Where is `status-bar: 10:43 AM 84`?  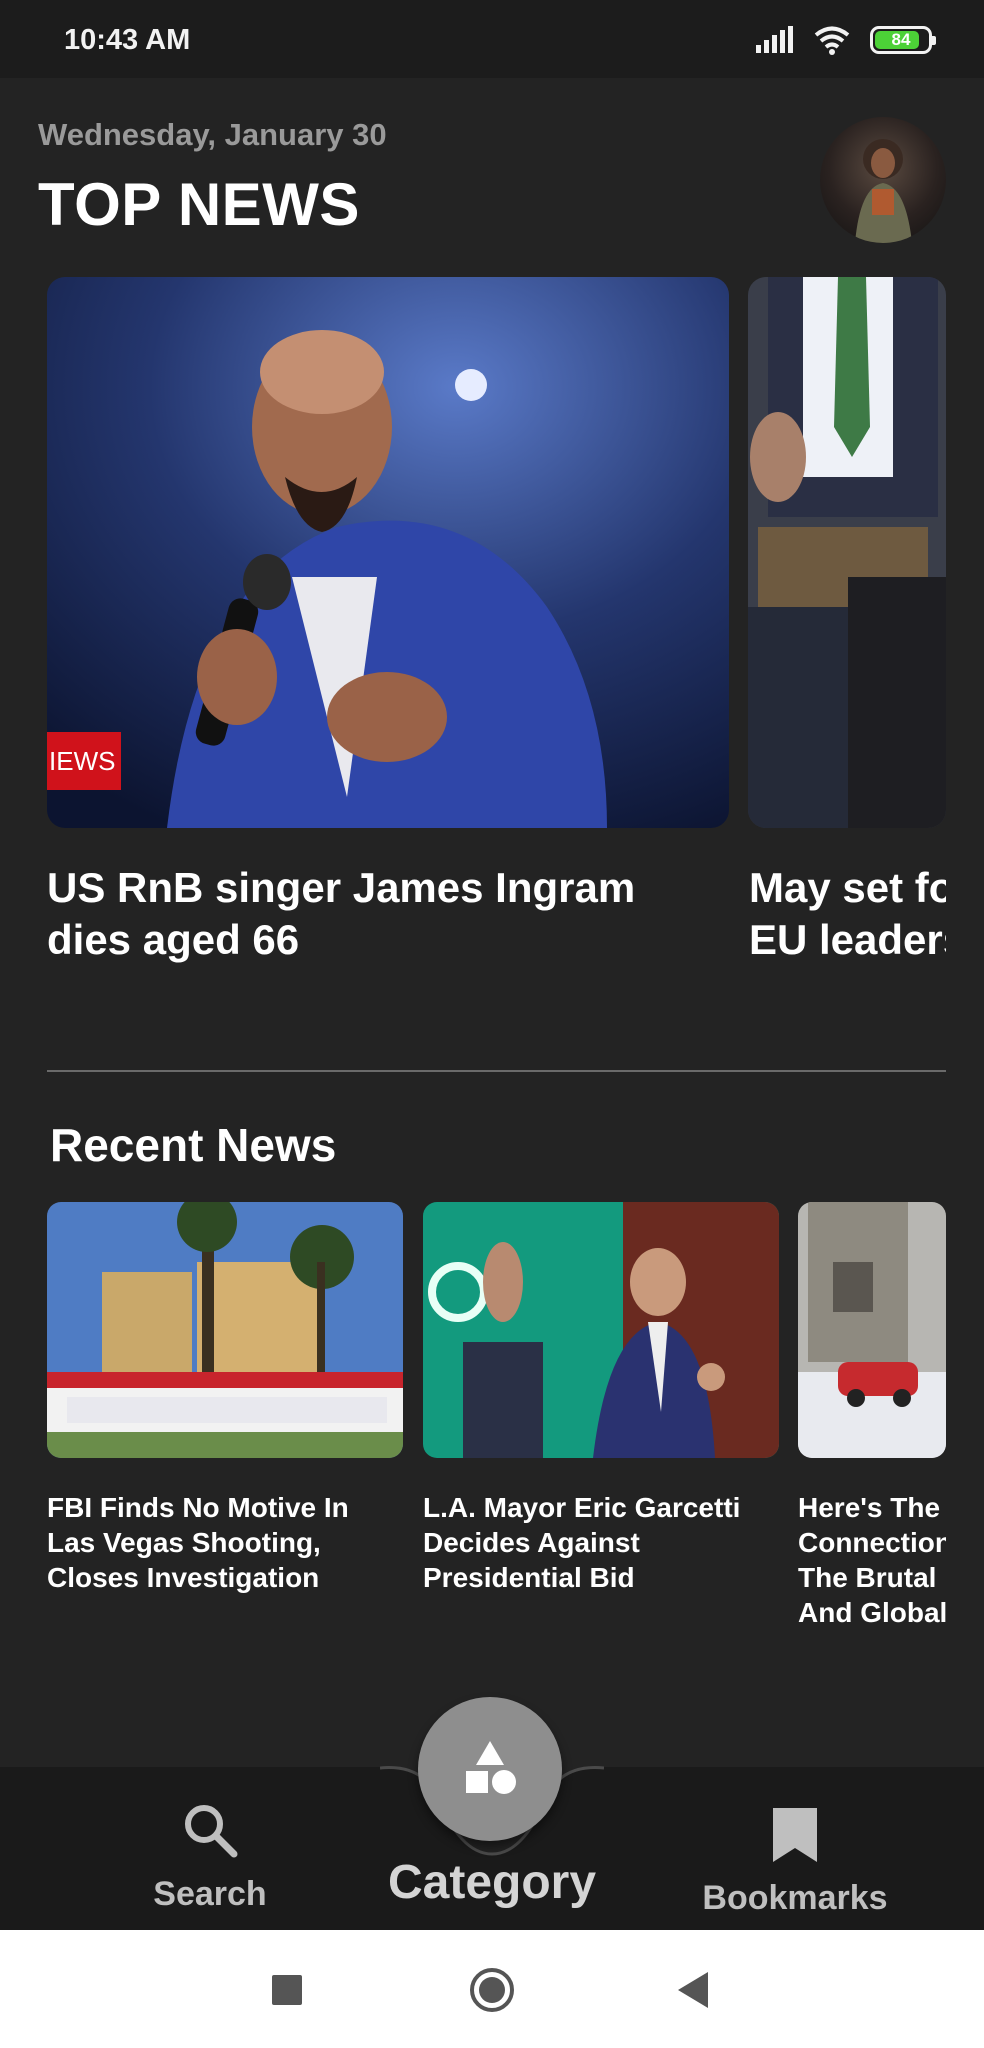 status-bar: 10:43 AM 84 is located at coordinates (492, 39).